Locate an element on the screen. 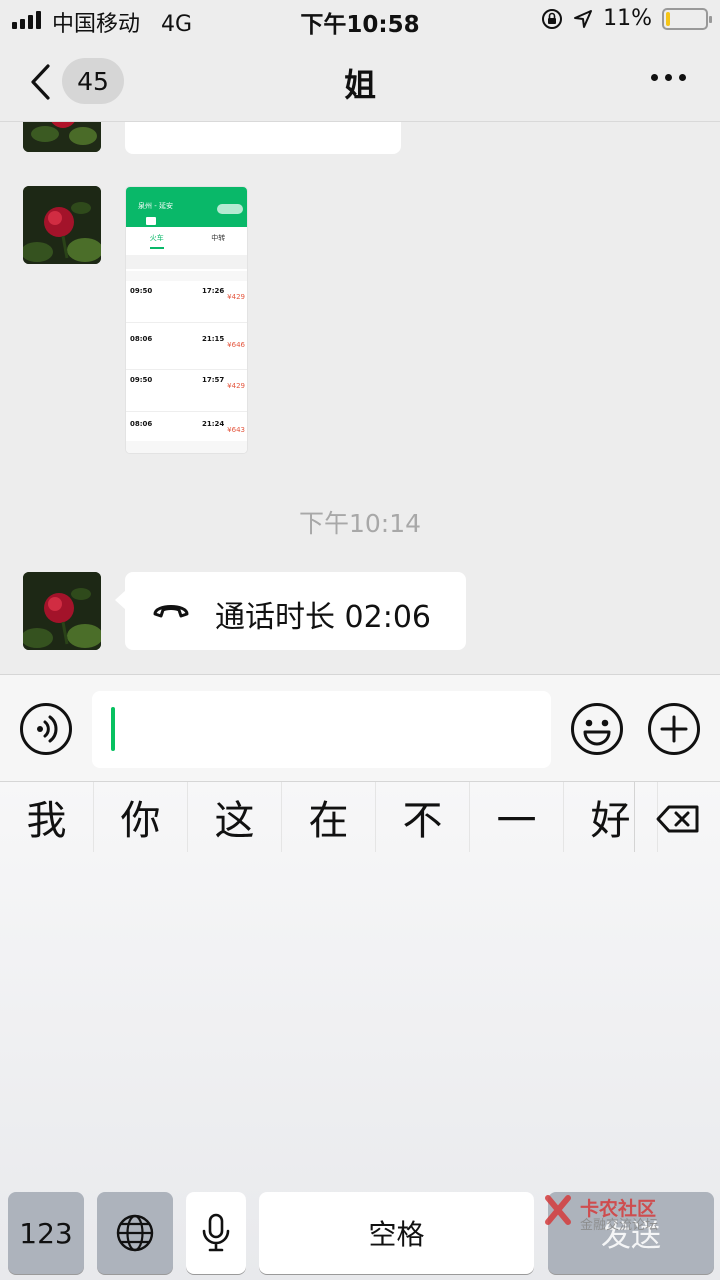 The height and width of the screenshot is (1280, 720). thumb-header: 泉州 - 延安 is located at coordinates (186, 207).